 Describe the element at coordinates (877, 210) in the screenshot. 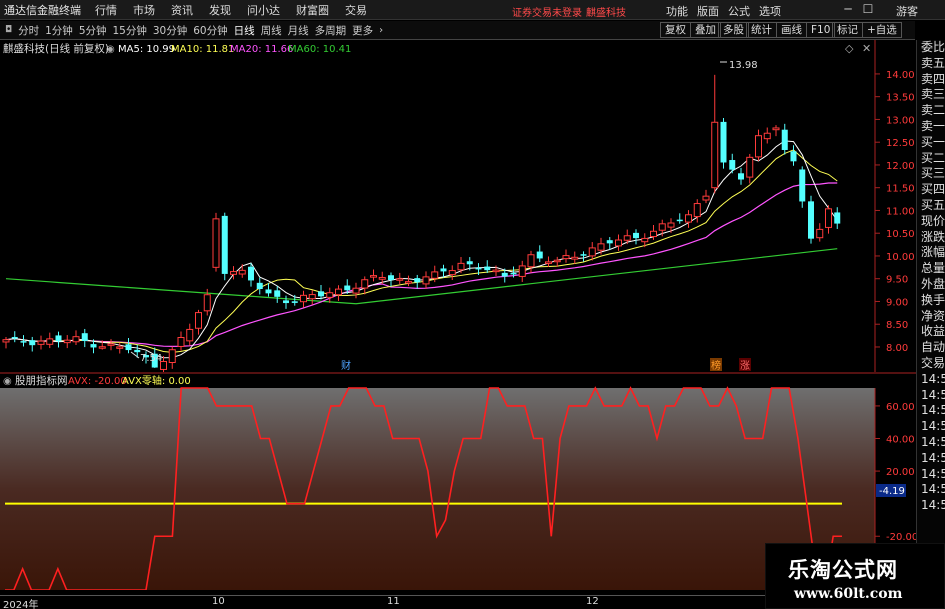

I see `price-grid` at that location.